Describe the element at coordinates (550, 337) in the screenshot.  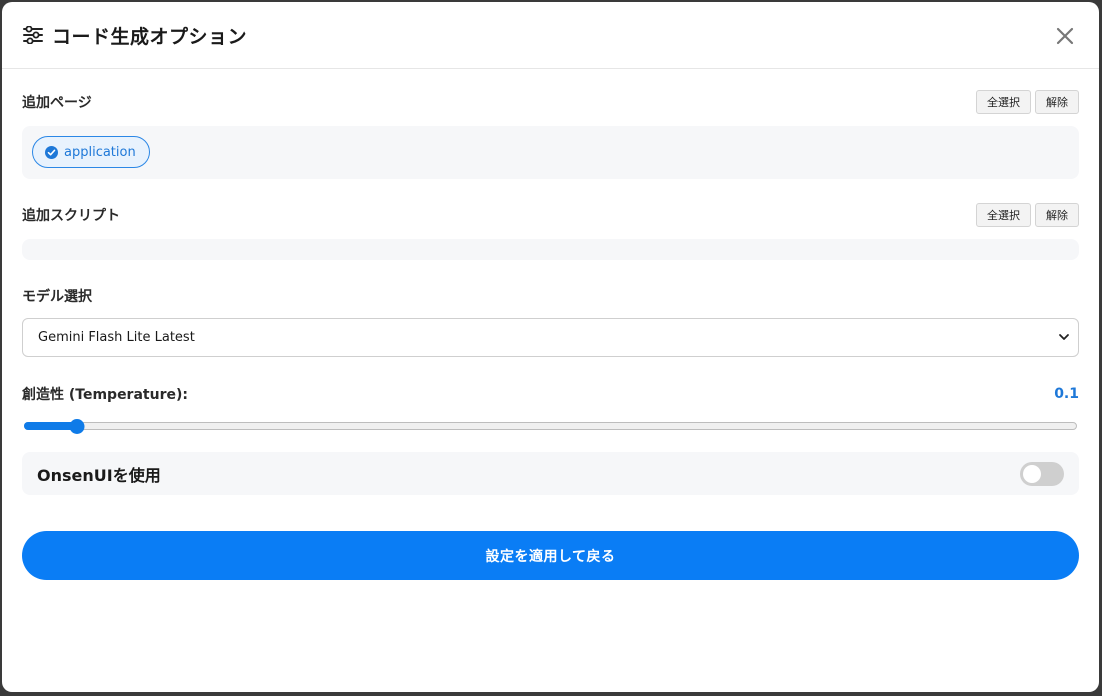
I see `model-select: Gemini Flash Lite Latest` at that location.